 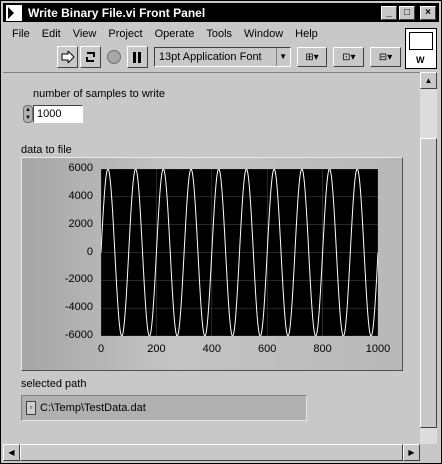 I want to click on run-arrow-icon, so click(x=68, y=57).